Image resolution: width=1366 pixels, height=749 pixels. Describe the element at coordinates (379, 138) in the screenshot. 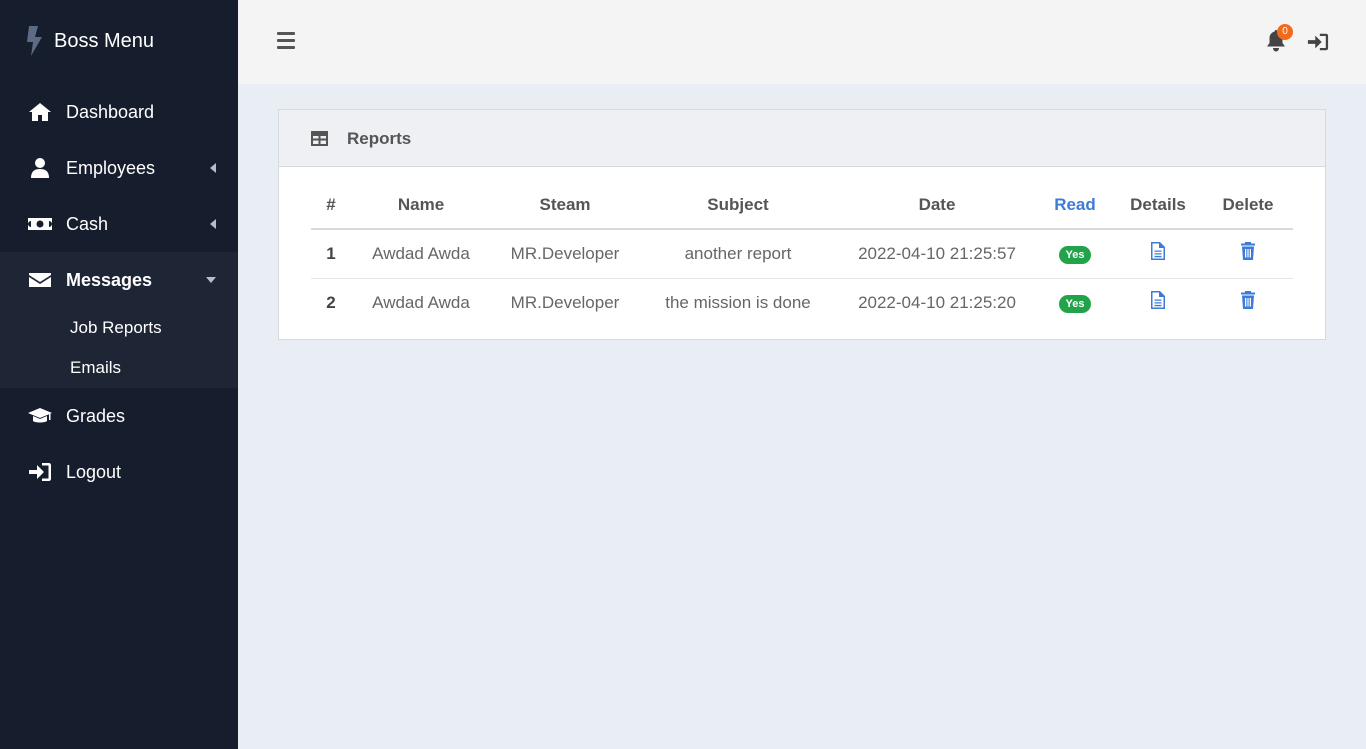

I see `card-title: Reports` at that location.